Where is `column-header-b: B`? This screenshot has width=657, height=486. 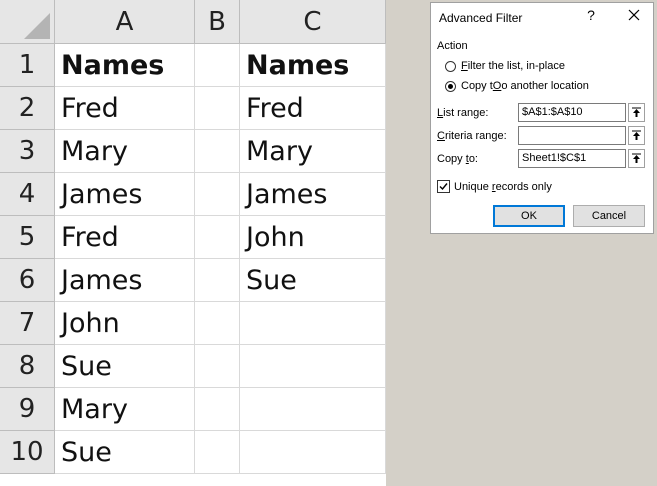
column-header-b: B is located at coordinates (217, 22).